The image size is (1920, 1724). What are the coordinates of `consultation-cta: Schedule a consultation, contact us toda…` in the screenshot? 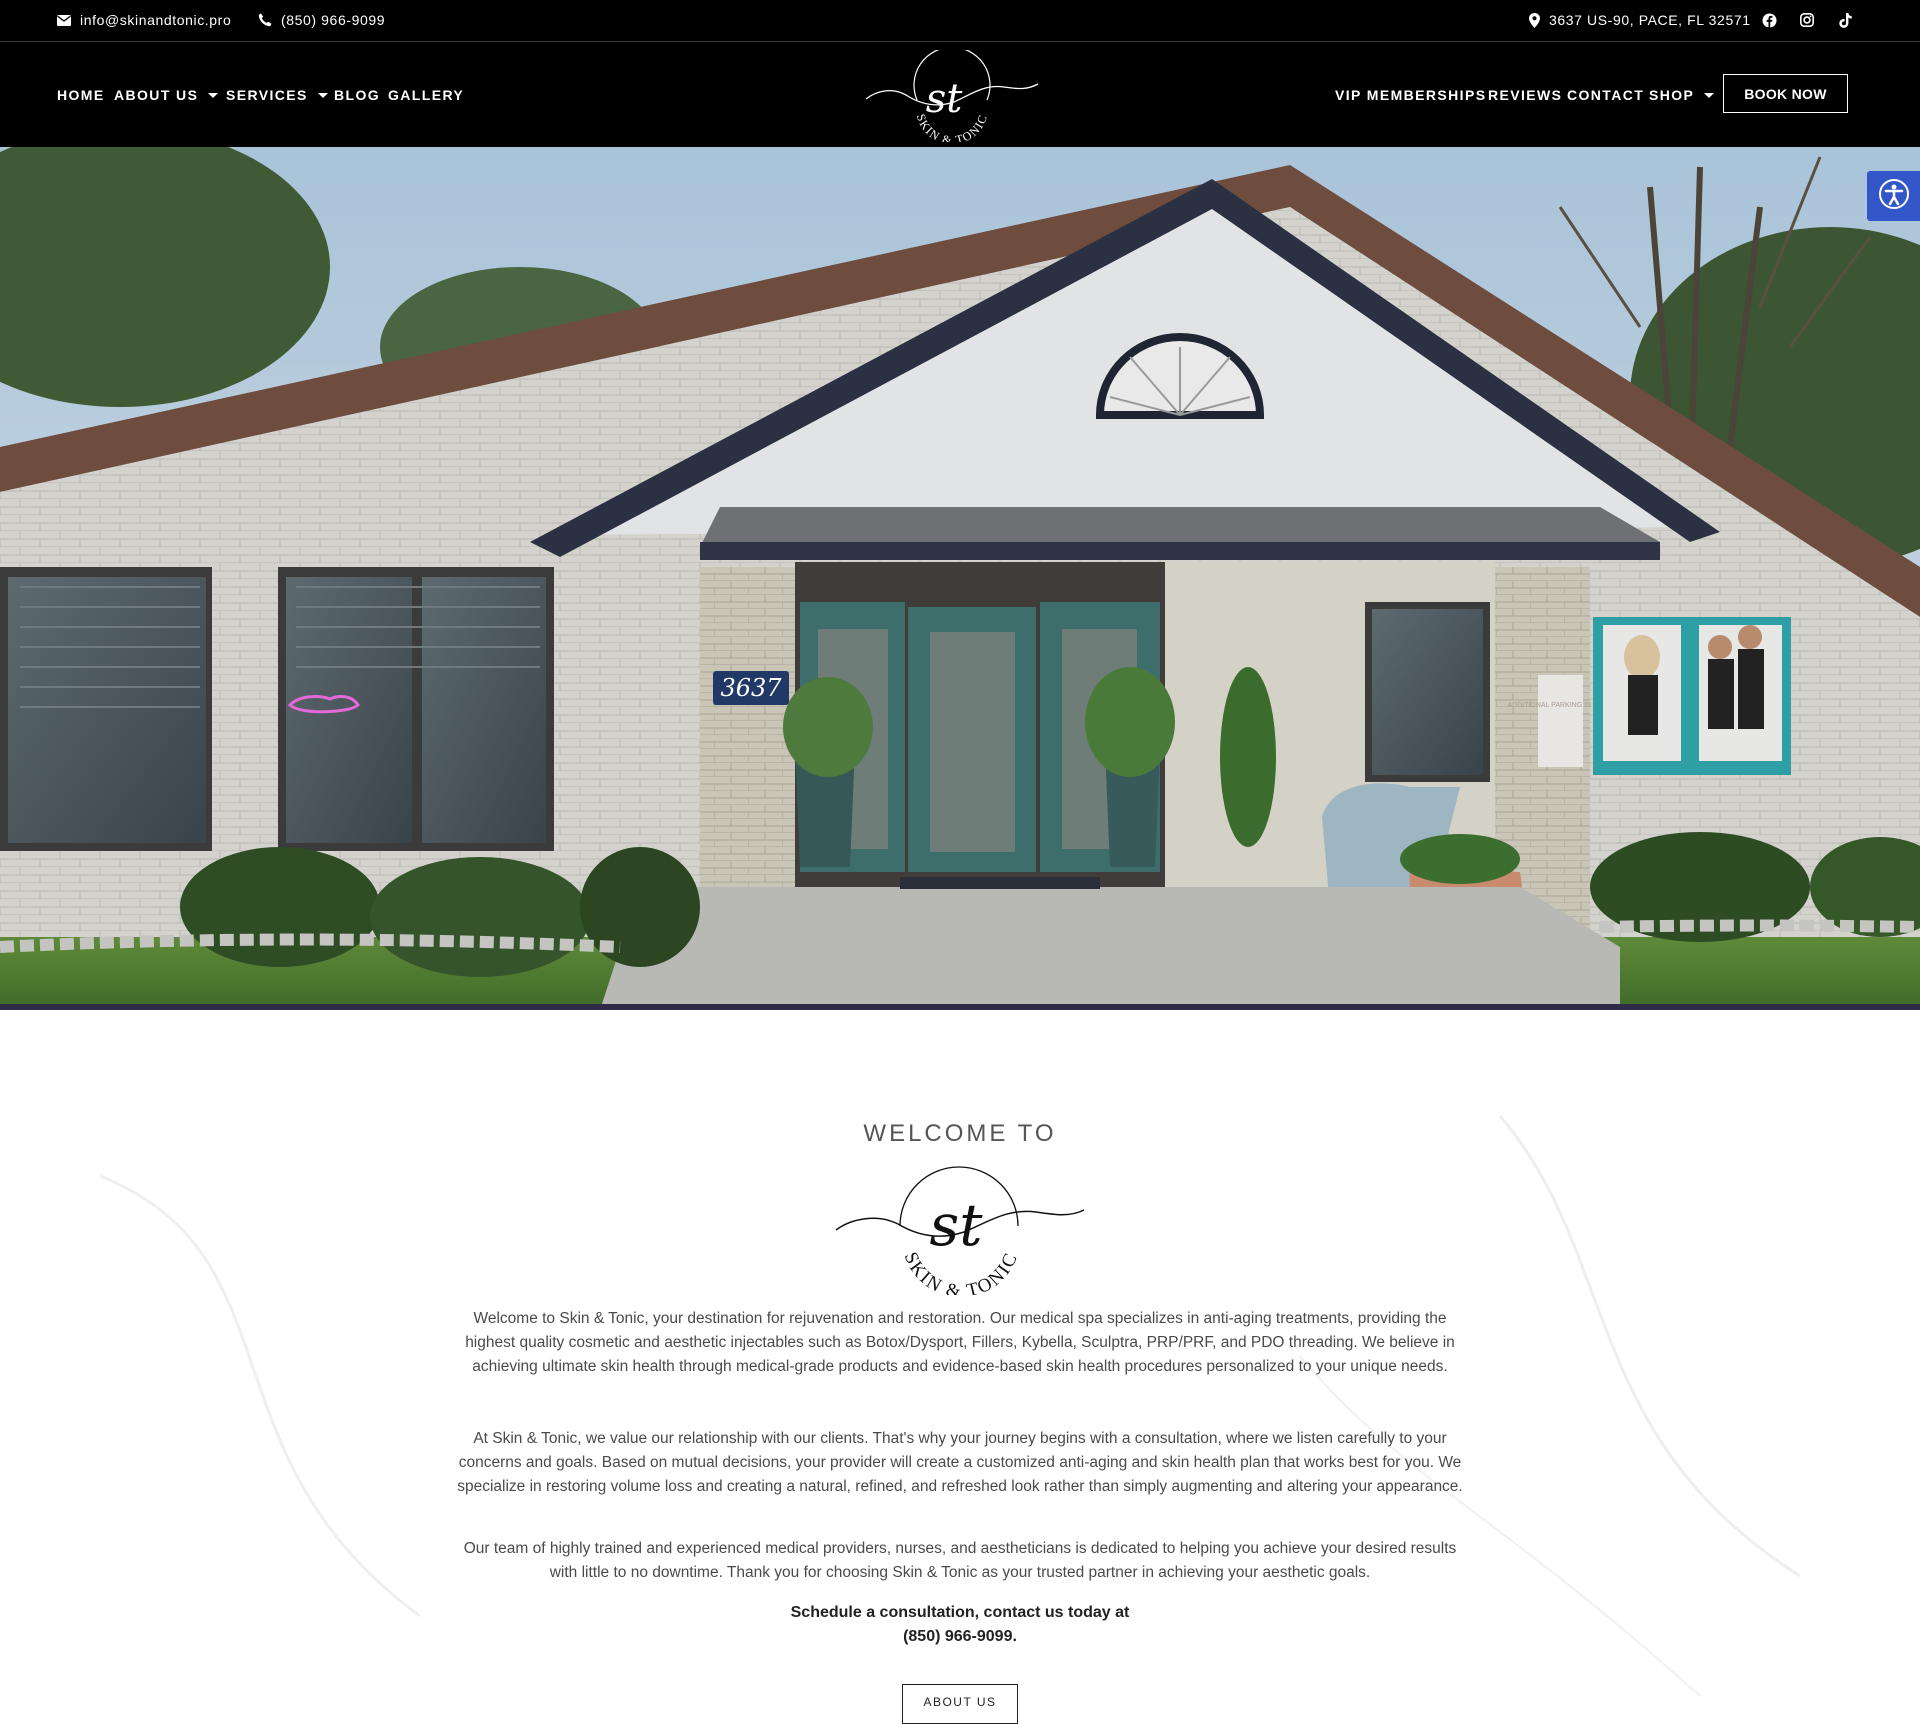 It's located at (960, 1625).